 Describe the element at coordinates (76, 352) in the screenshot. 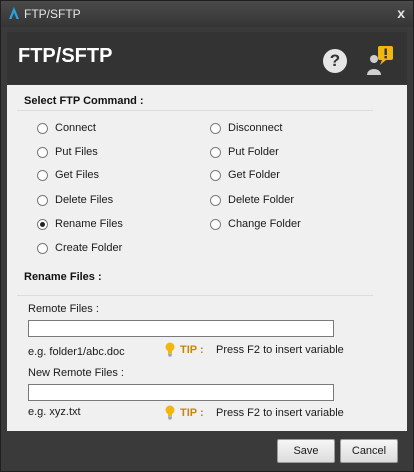

I see `remote-files-example: e.g. folder1/abc.doc` at that location.